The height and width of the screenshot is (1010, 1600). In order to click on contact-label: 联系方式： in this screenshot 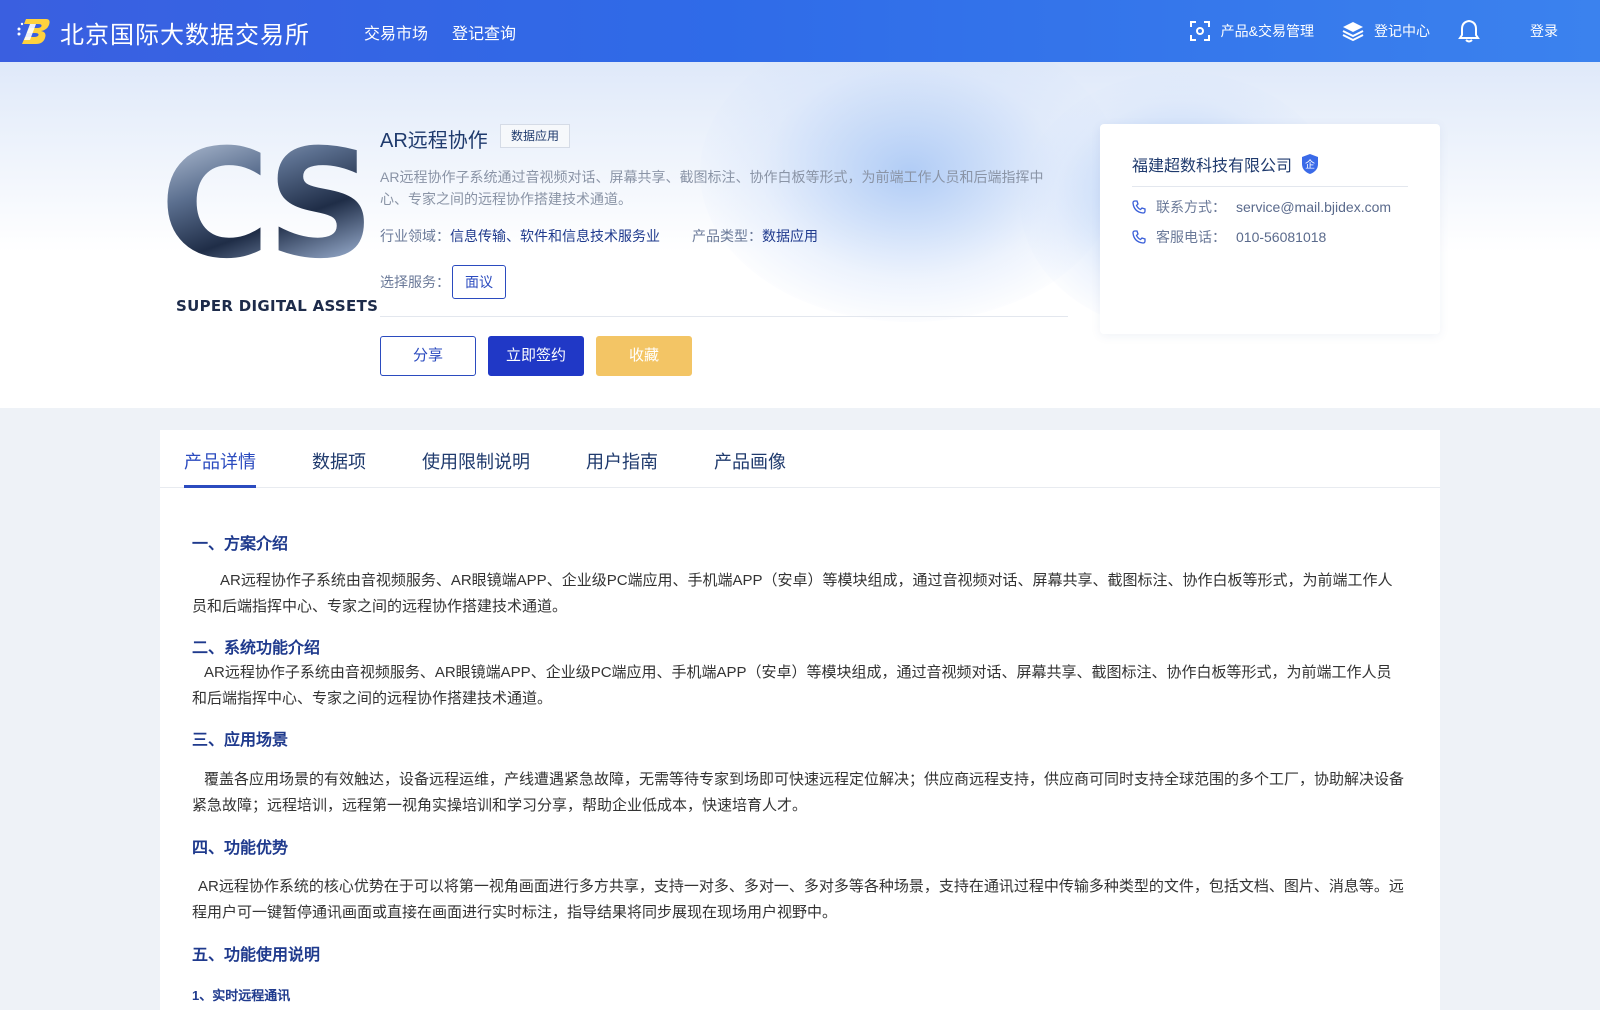, I will do `click(1191, 207)`.